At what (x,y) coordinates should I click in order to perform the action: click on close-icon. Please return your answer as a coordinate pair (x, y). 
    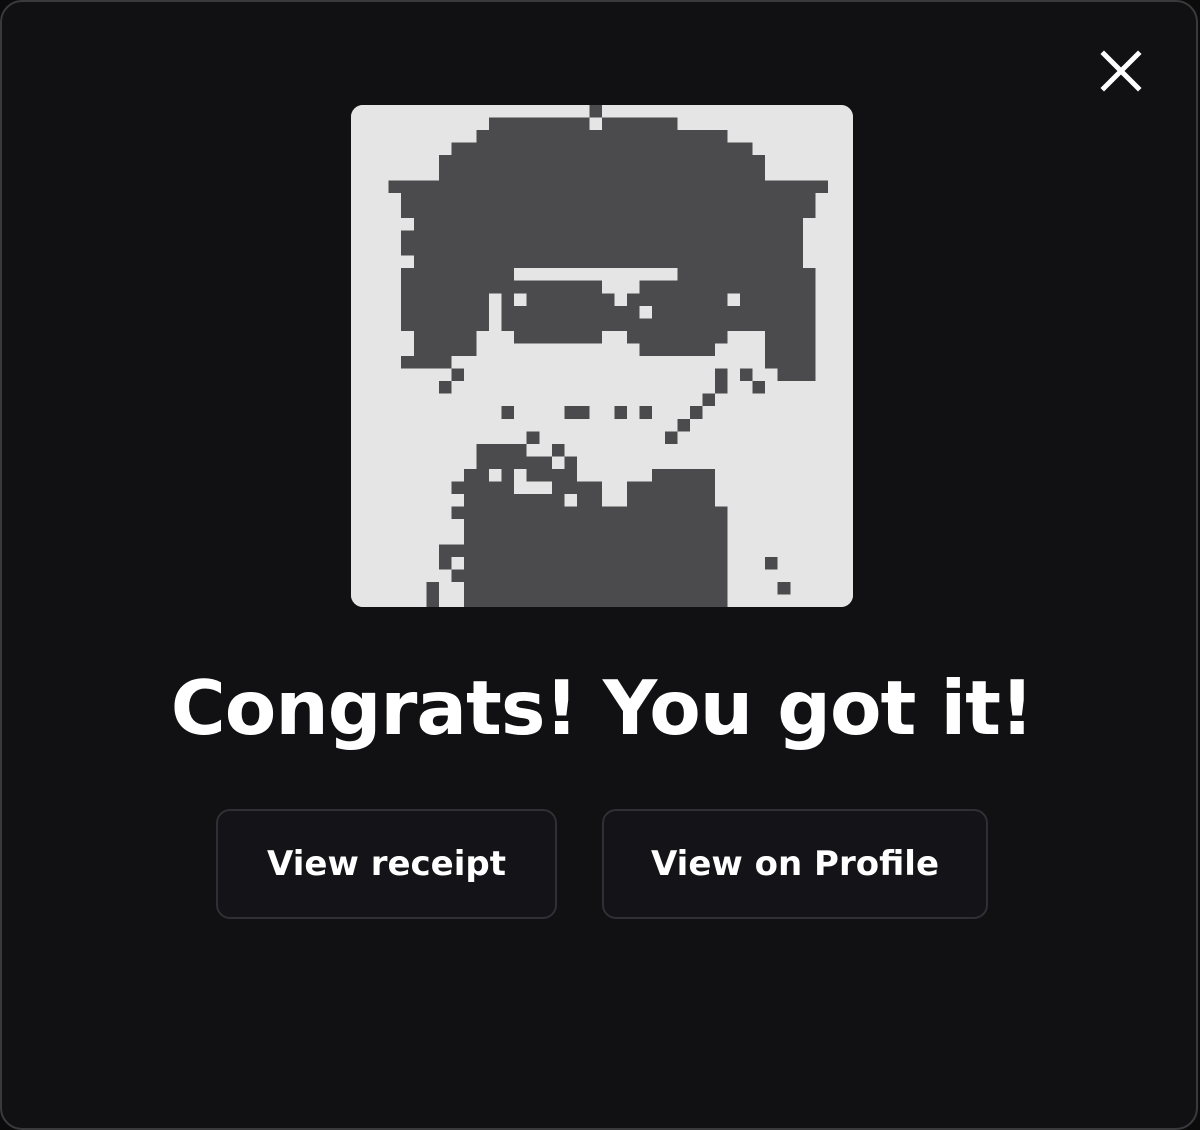
    Looking at the image, I should click on (1121, 71).